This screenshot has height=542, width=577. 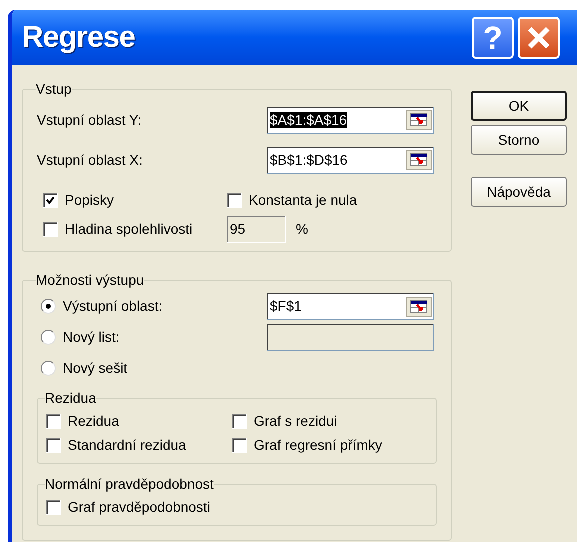 I want to click on dialog-button: Storno, so click(x=519, y=140).